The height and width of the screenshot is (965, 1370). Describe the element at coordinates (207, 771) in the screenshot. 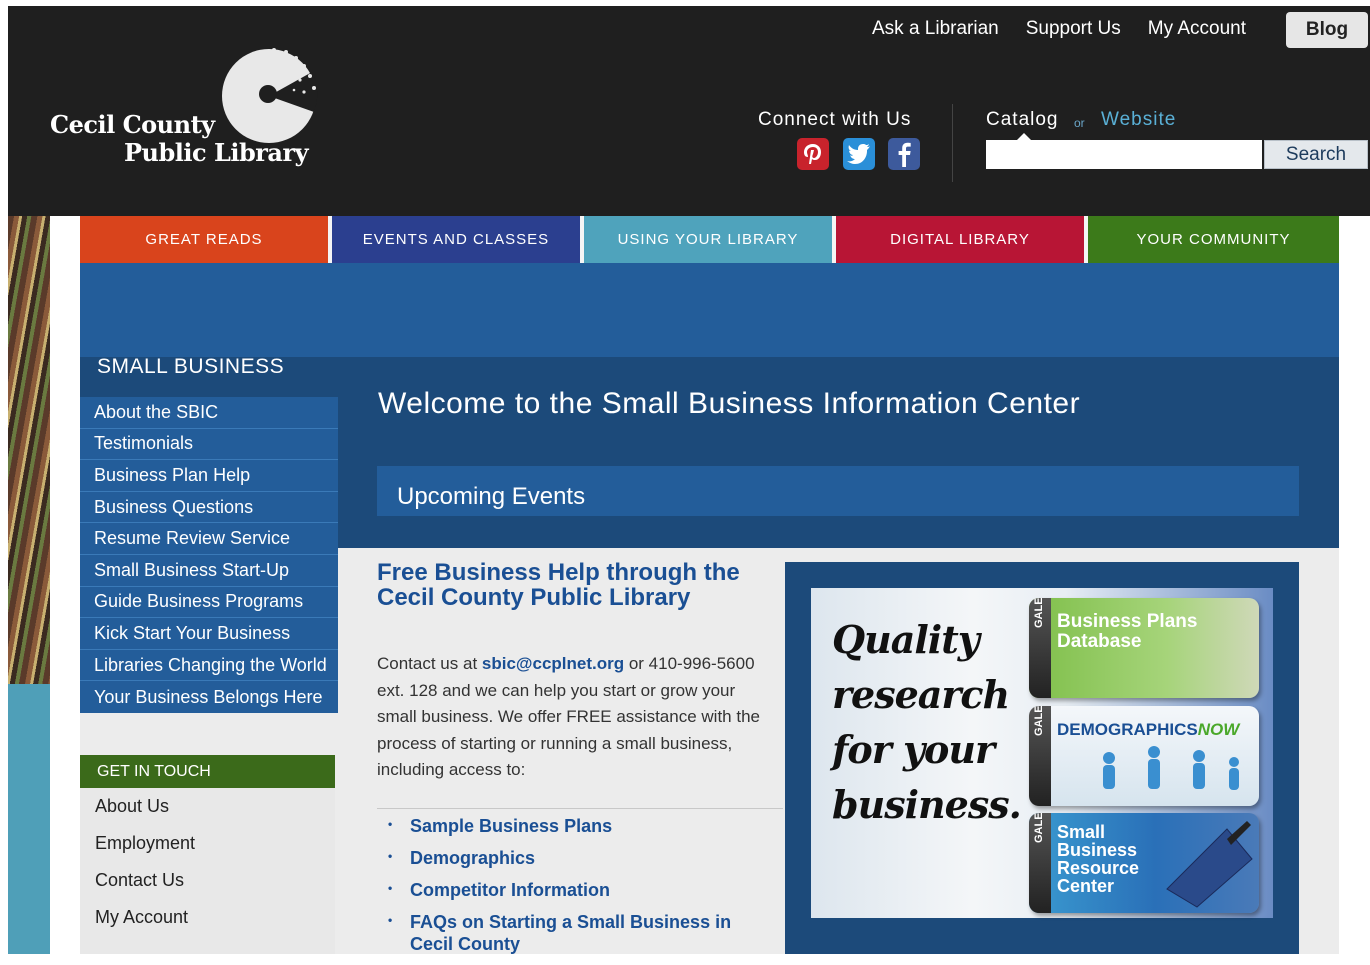

I see `get-in-touch-heading: GET IN TOUCH` at that location.